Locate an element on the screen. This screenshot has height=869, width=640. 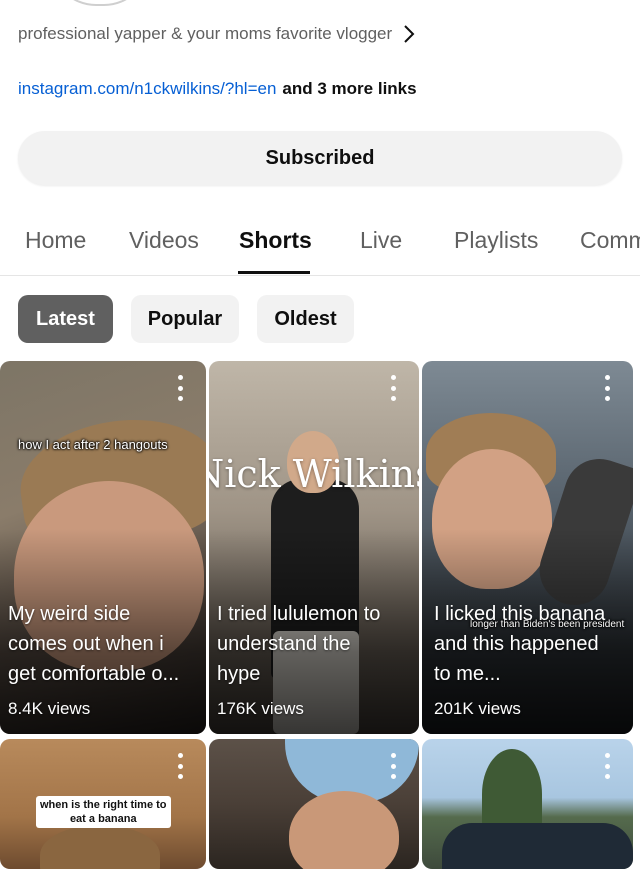
tab-videos: Videos is located at coordinates (164, 240).